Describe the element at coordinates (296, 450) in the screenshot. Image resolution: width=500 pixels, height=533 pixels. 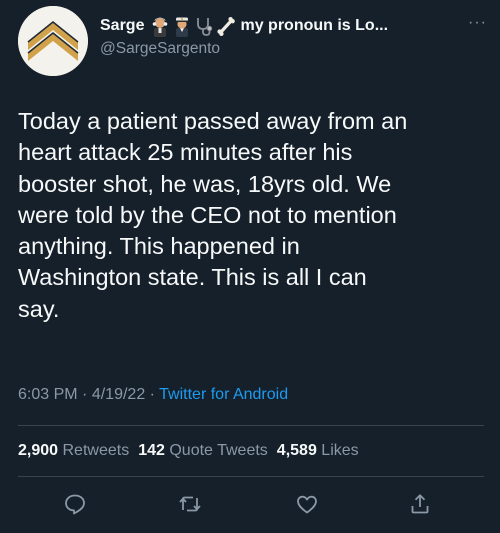
I see `likes-count: 4,589` at that location.